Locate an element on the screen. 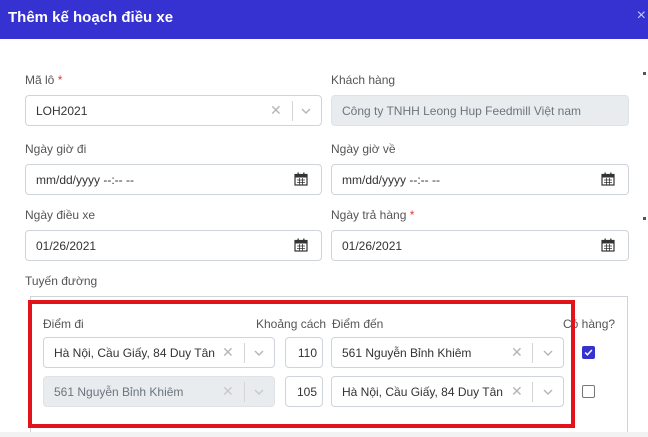 Image resolution: width=648 pixels, height=437 pixels. depart-datetime-value: mm/dd/yyyy --:-- -- is located at coordinates (85, 180).